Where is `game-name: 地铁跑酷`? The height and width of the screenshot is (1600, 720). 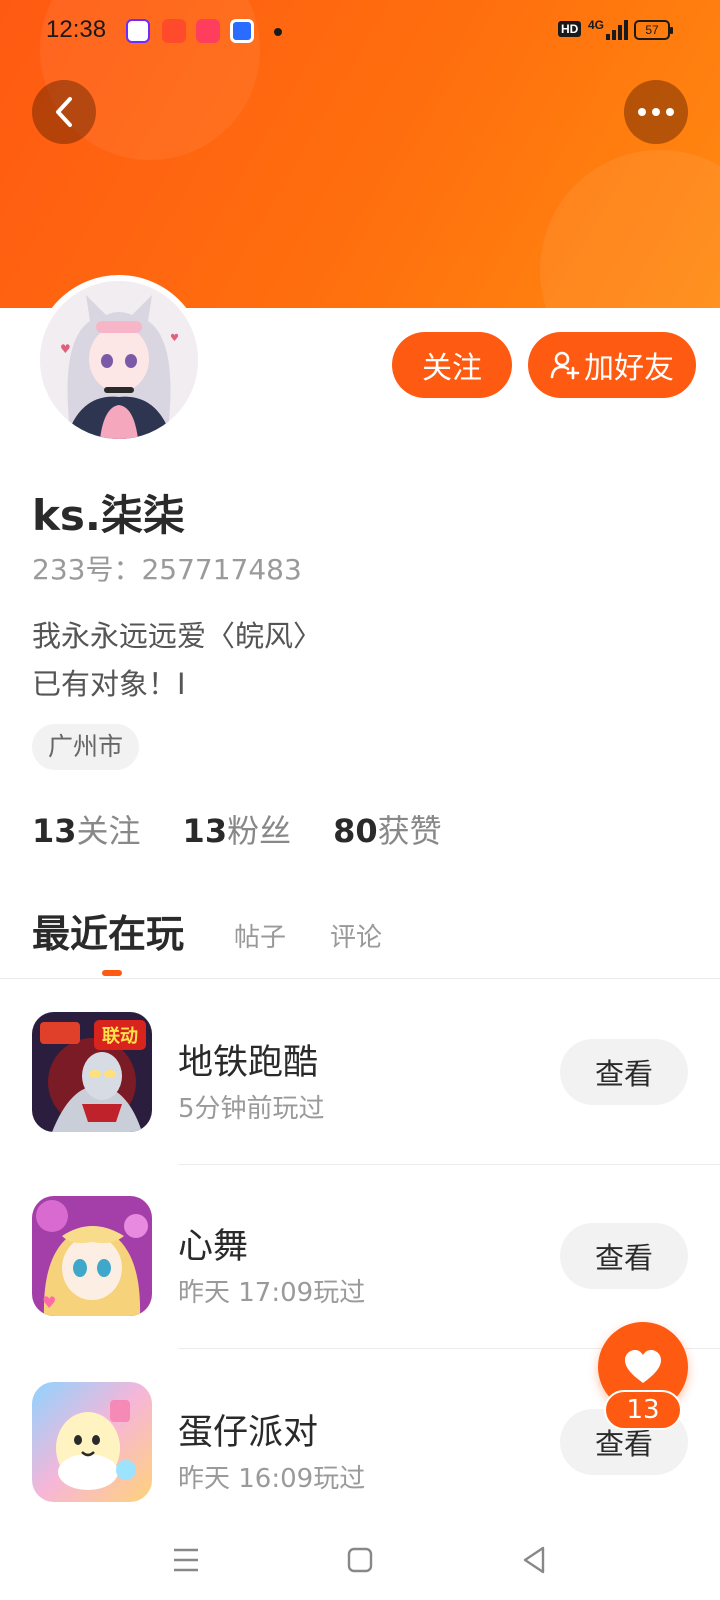 game-name: 地铁跑酷 is located at coordinates (248, 1063).